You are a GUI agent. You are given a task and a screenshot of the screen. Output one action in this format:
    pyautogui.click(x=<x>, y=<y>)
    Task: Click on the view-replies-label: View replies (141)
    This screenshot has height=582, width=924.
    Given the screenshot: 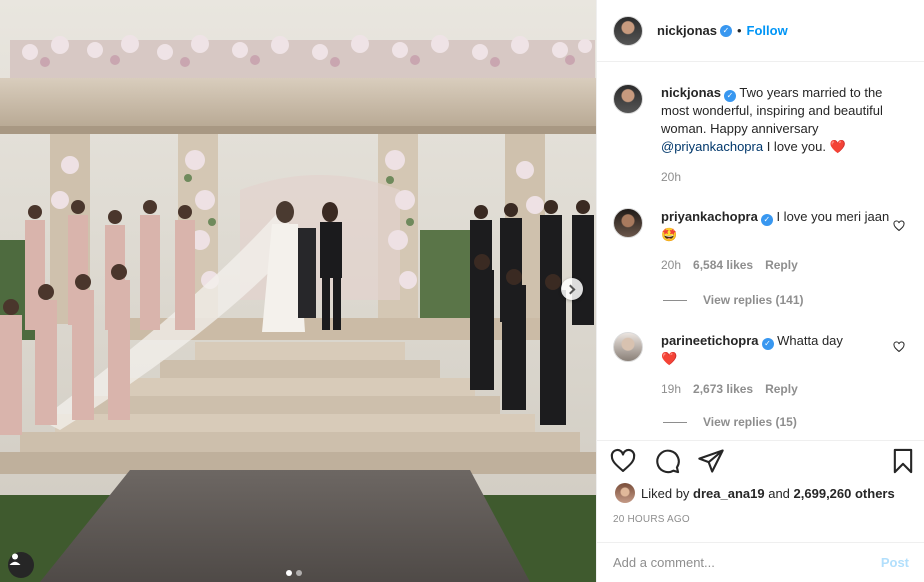 What is the action you would take?
    pyautogui.click(x=753, y=300)
    